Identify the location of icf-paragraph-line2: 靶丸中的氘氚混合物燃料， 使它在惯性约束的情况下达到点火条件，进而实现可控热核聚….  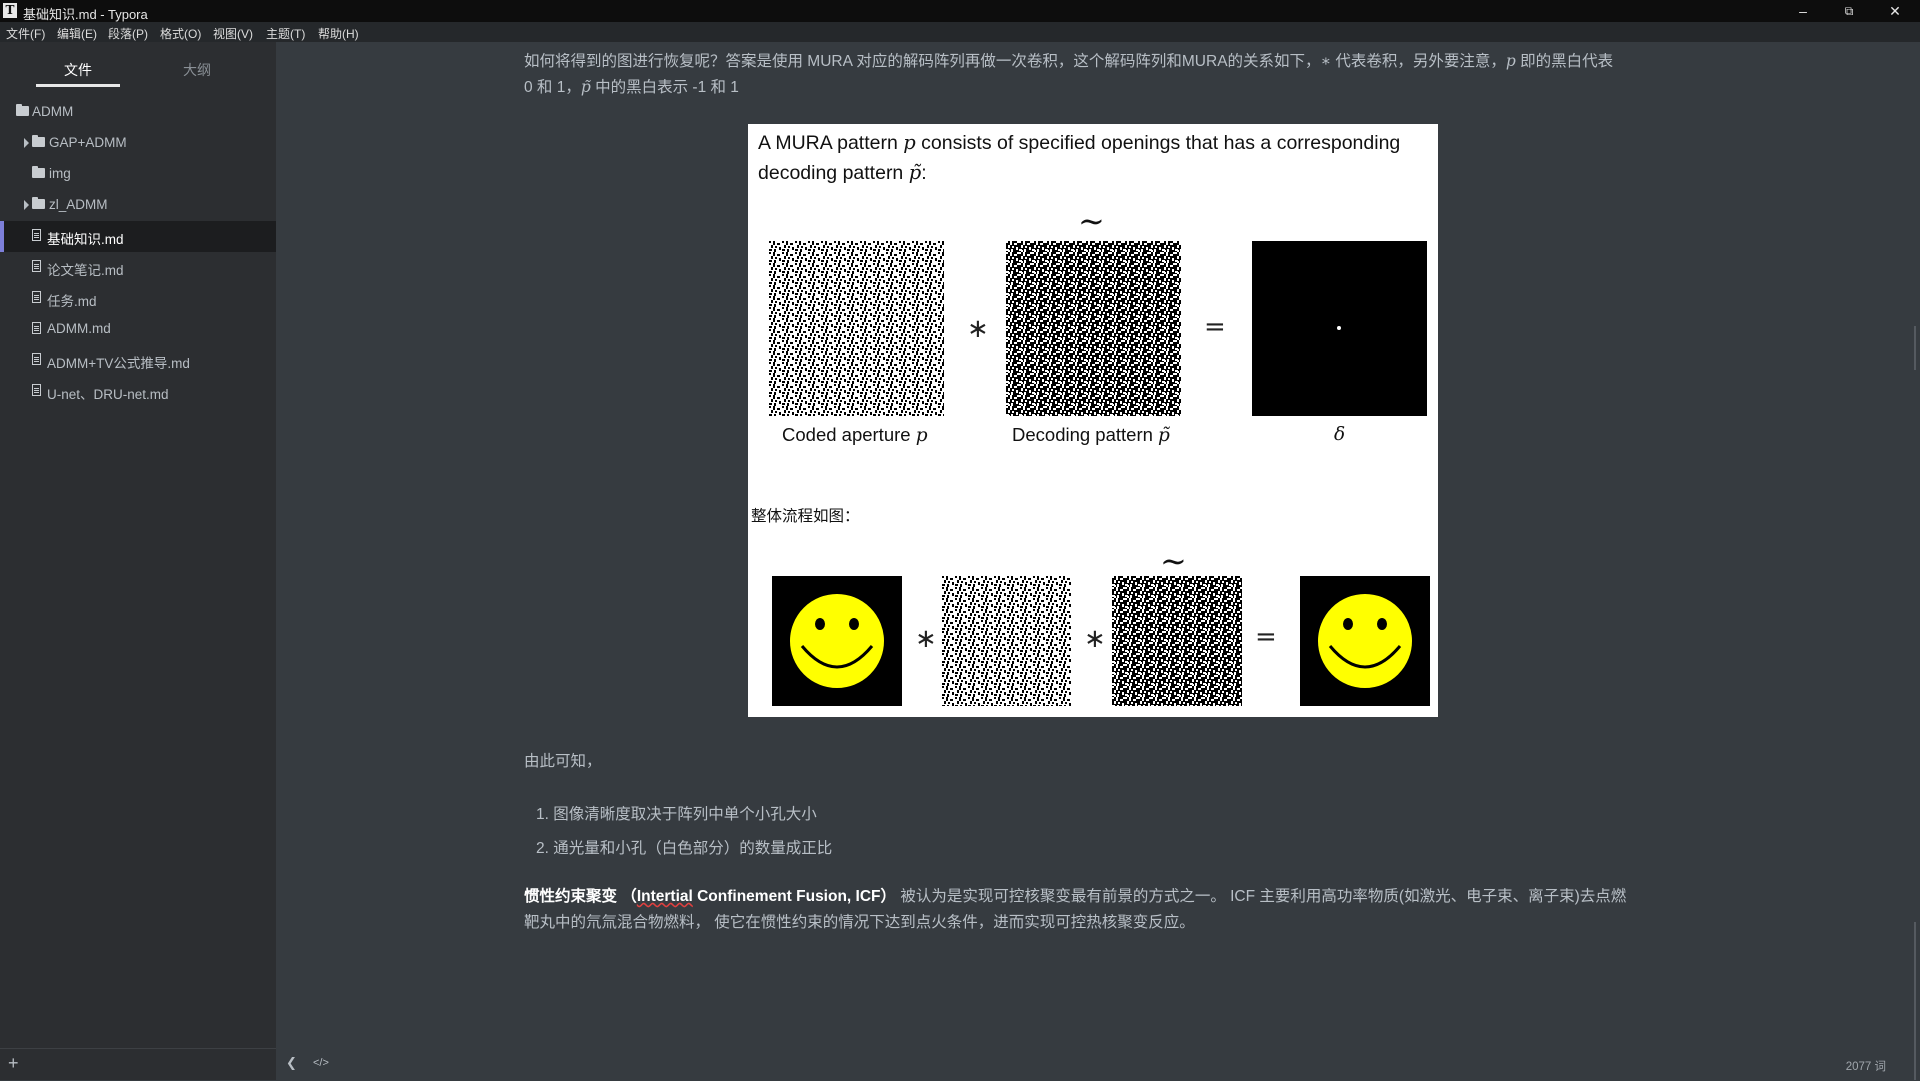
(859, 922).